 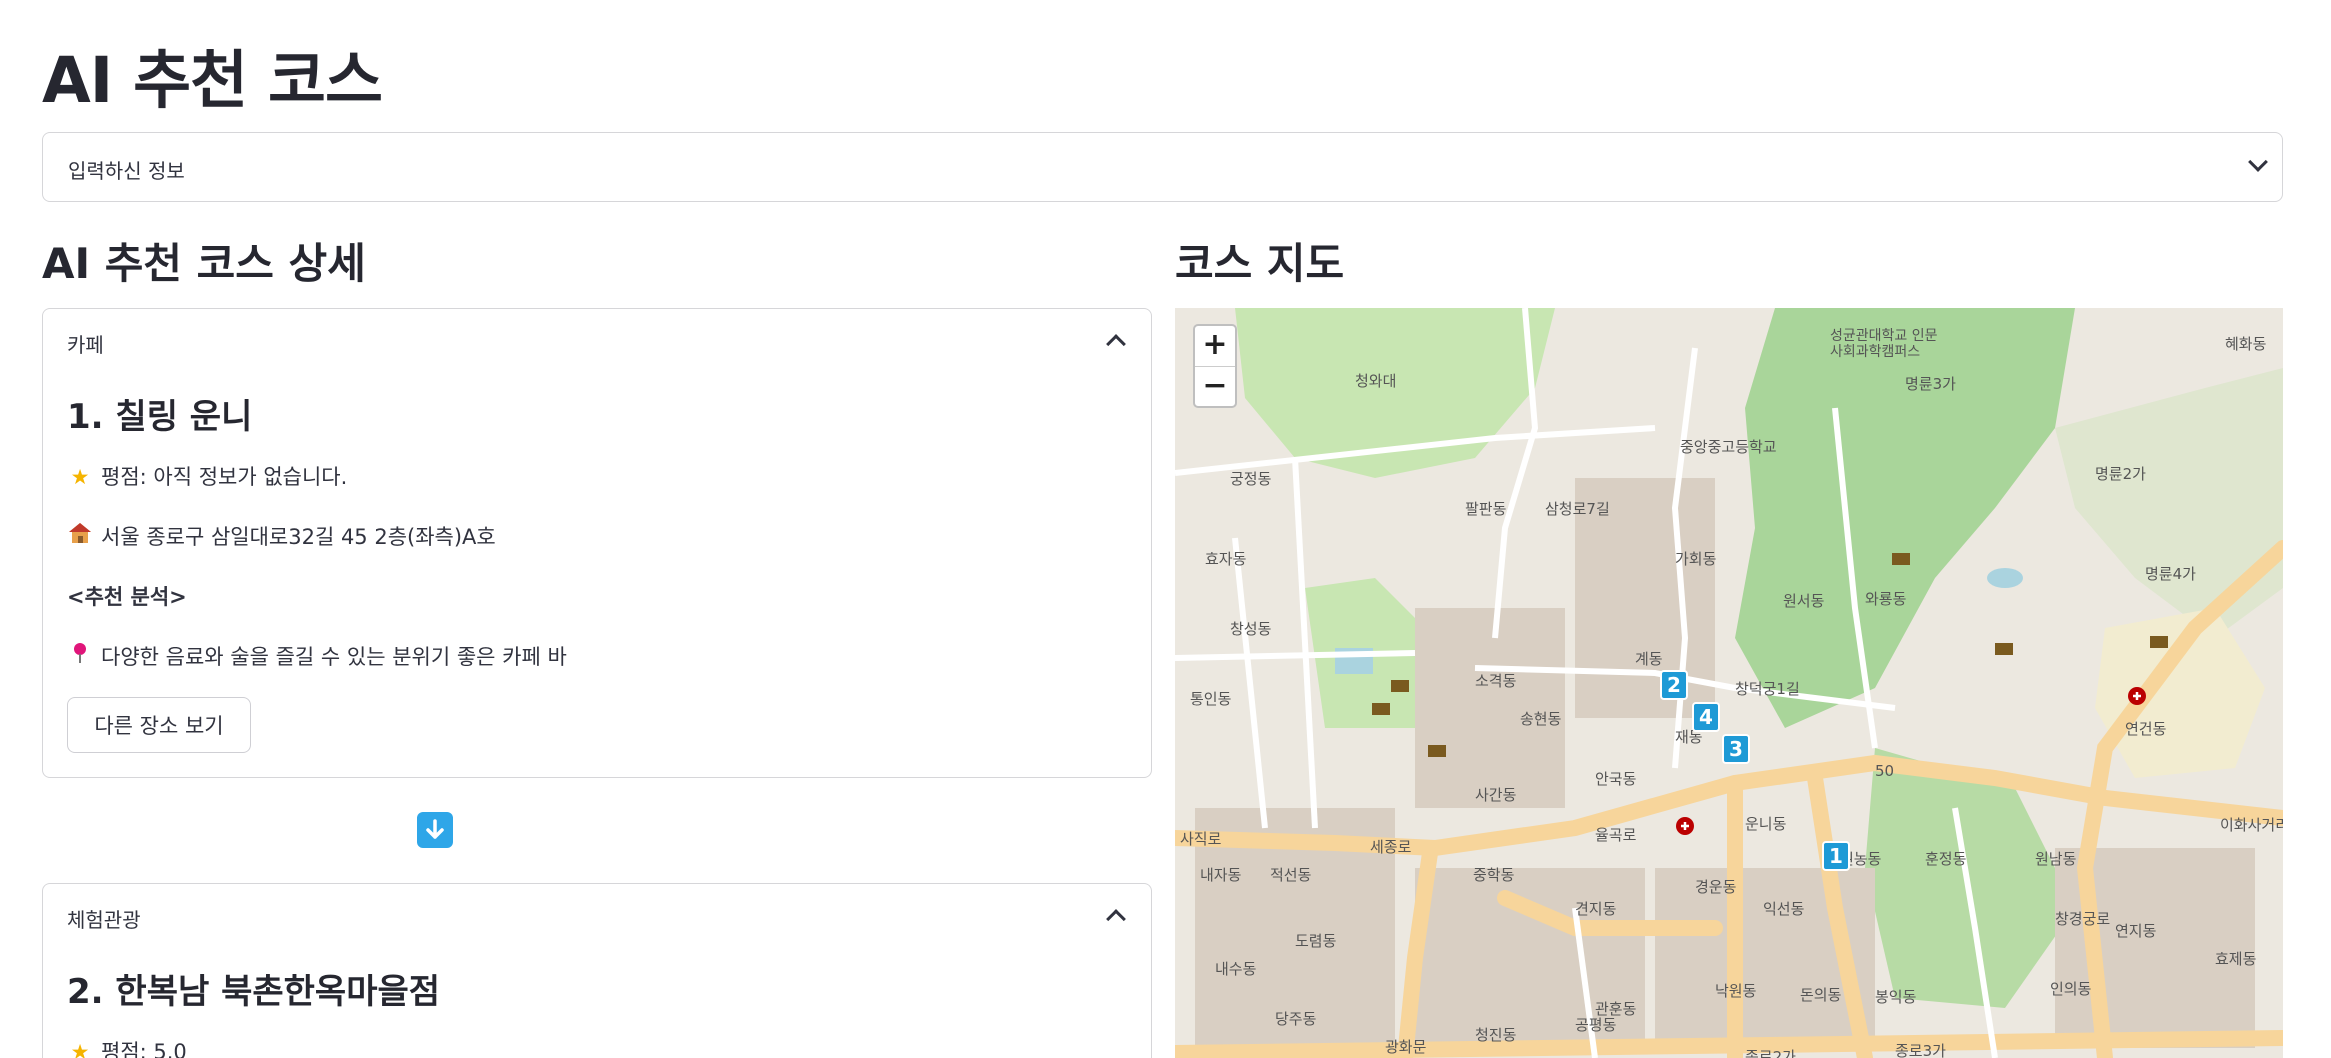 What do you see at coordinates (1211, 699) in the screenshot?
I see `map-label: 통인동` at bounding box center [1211, 699].